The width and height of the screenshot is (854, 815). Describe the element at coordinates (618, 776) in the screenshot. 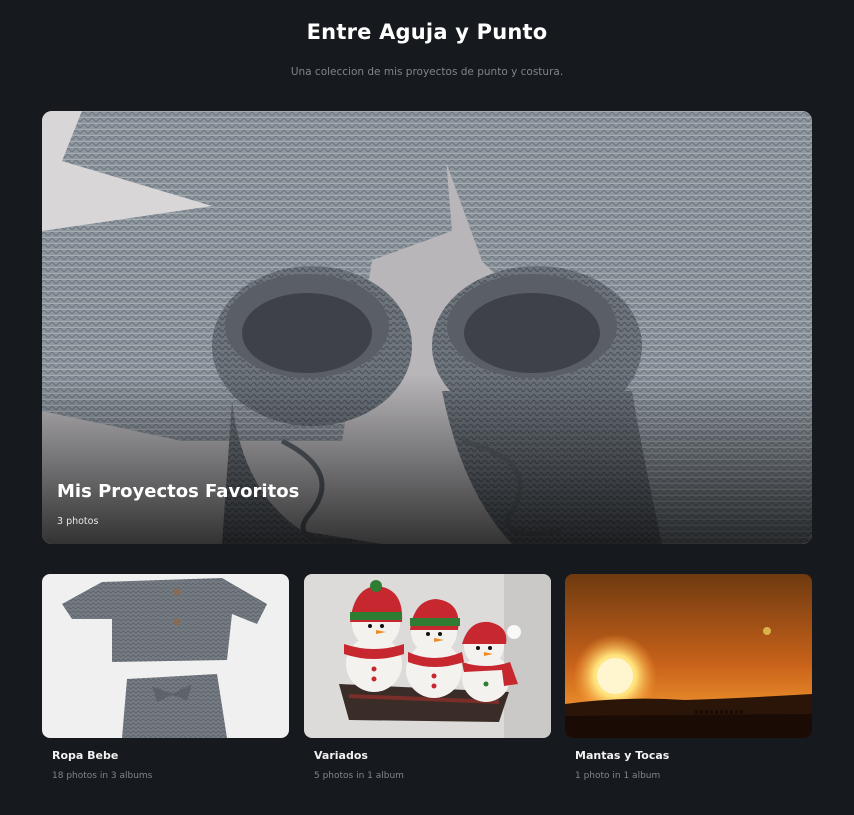

I see `album-meta: 1 photo in 1 album` at that location.